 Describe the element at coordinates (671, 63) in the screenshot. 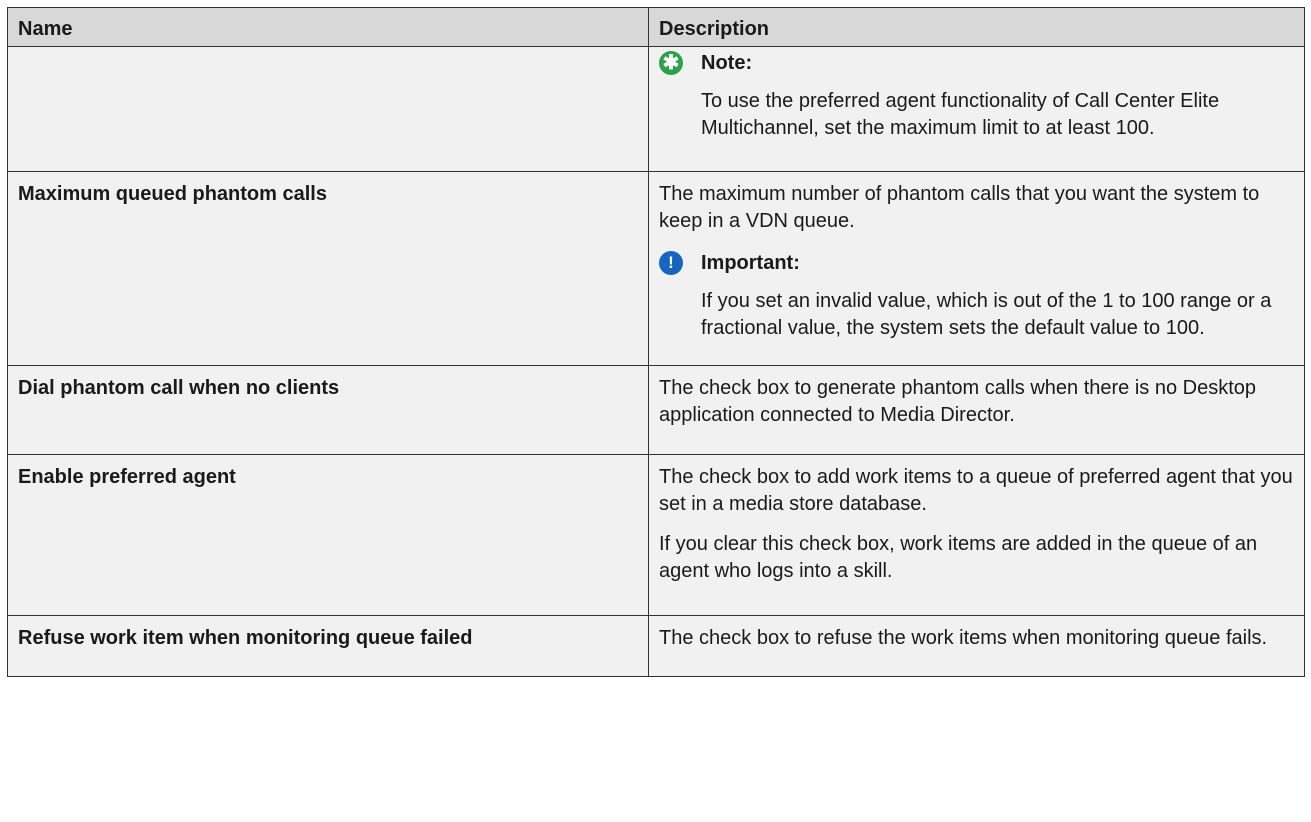

I see `note-star-icon: ✱` at that location.